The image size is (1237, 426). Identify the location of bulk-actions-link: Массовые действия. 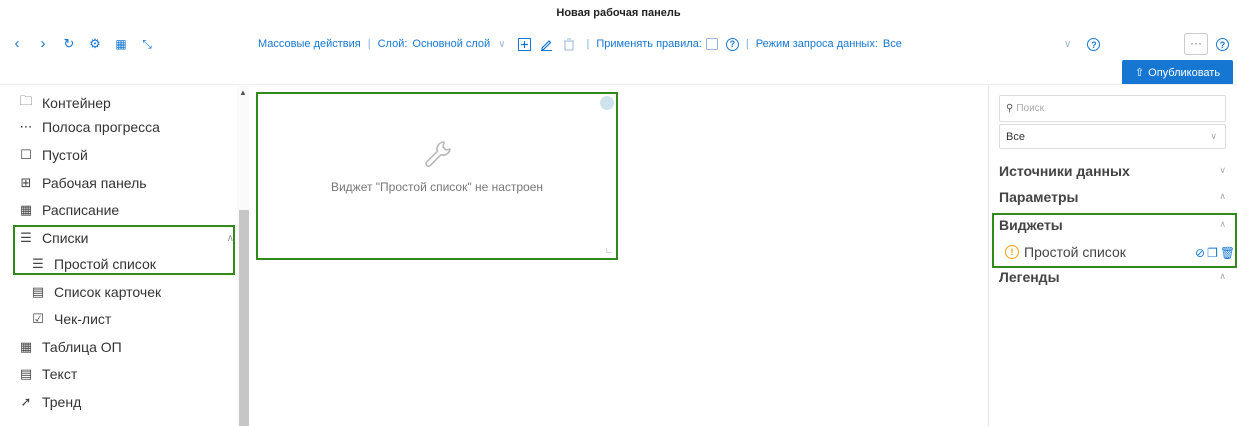
(309, 44).